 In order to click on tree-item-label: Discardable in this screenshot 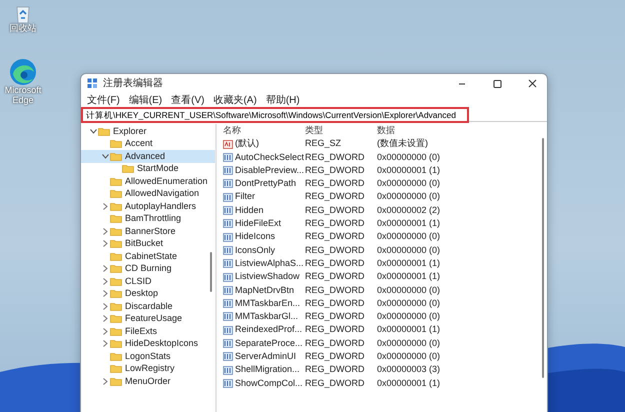, I will do `click(149, 306)`.